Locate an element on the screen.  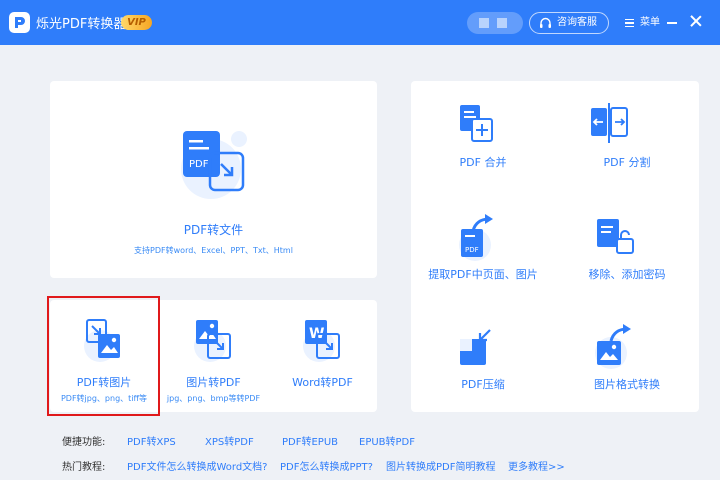
user-account-button is located at coordinates (495, 23).